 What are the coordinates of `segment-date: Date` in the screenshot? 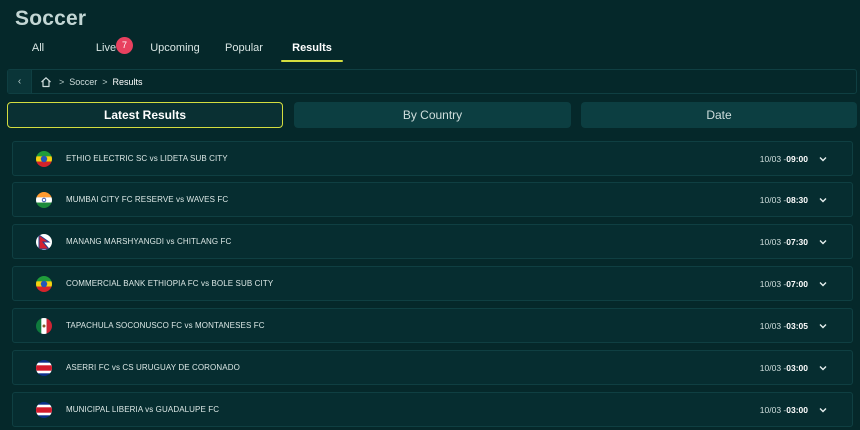 It's located at (719, 115).